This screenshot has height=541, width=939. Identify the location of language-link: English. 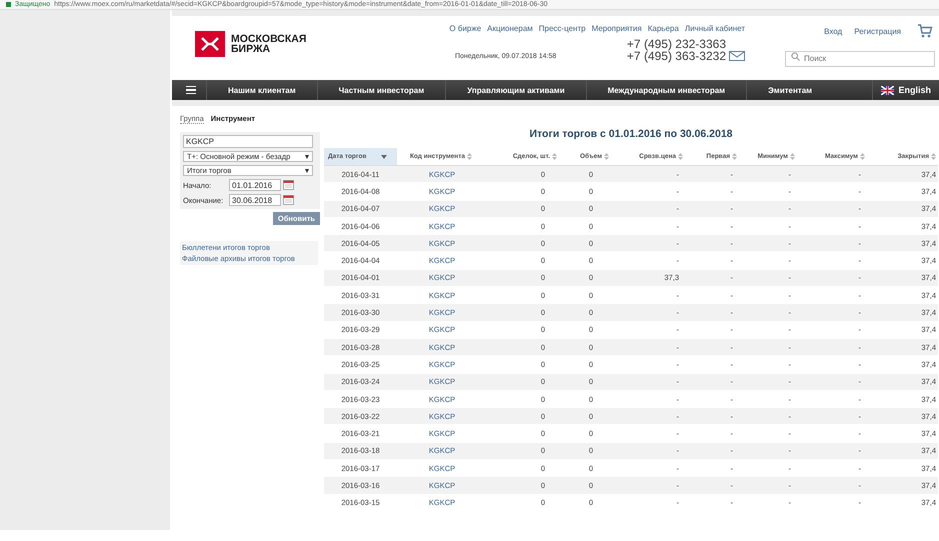
(905, 90).